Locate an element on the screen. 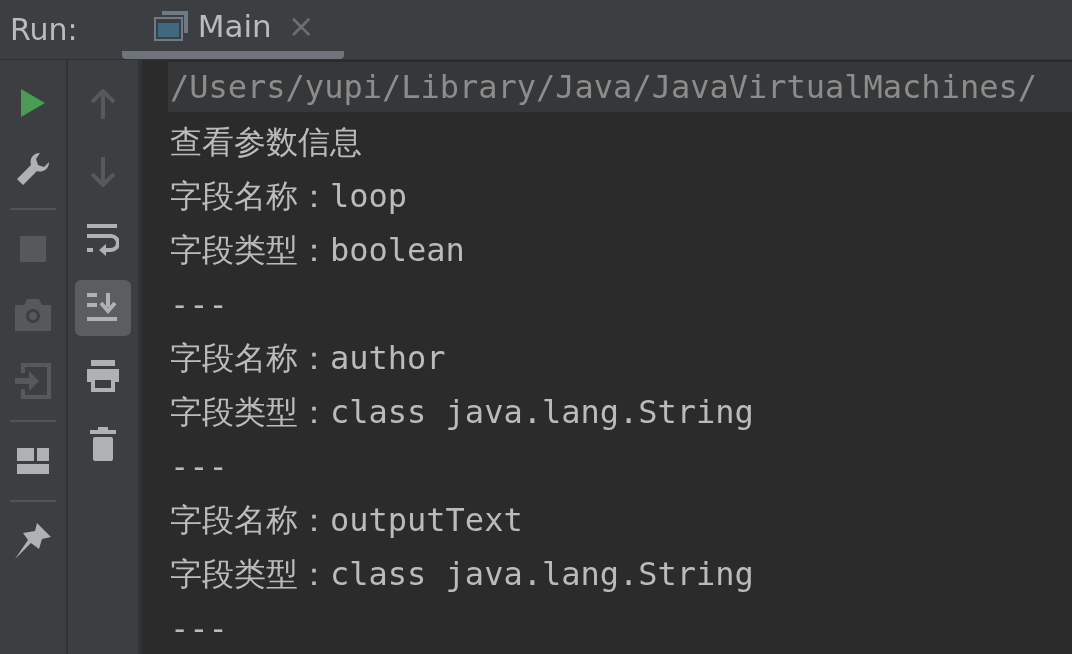 This screenshot has height=654, width=1072. output-line: 字段名称：author is located at coordinates (308, 358).